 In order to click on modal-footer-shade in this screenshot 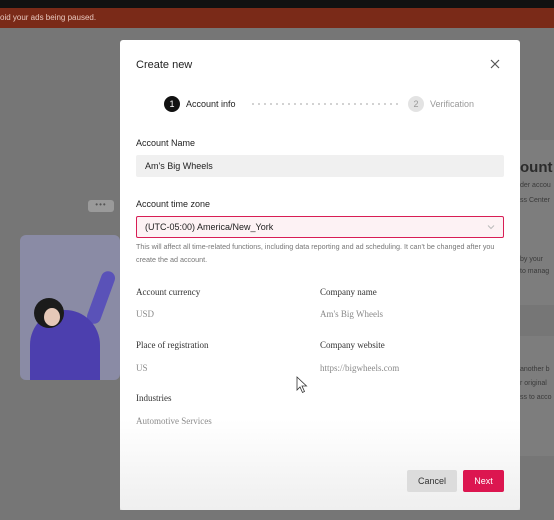, I will do `click(320, 465)`.